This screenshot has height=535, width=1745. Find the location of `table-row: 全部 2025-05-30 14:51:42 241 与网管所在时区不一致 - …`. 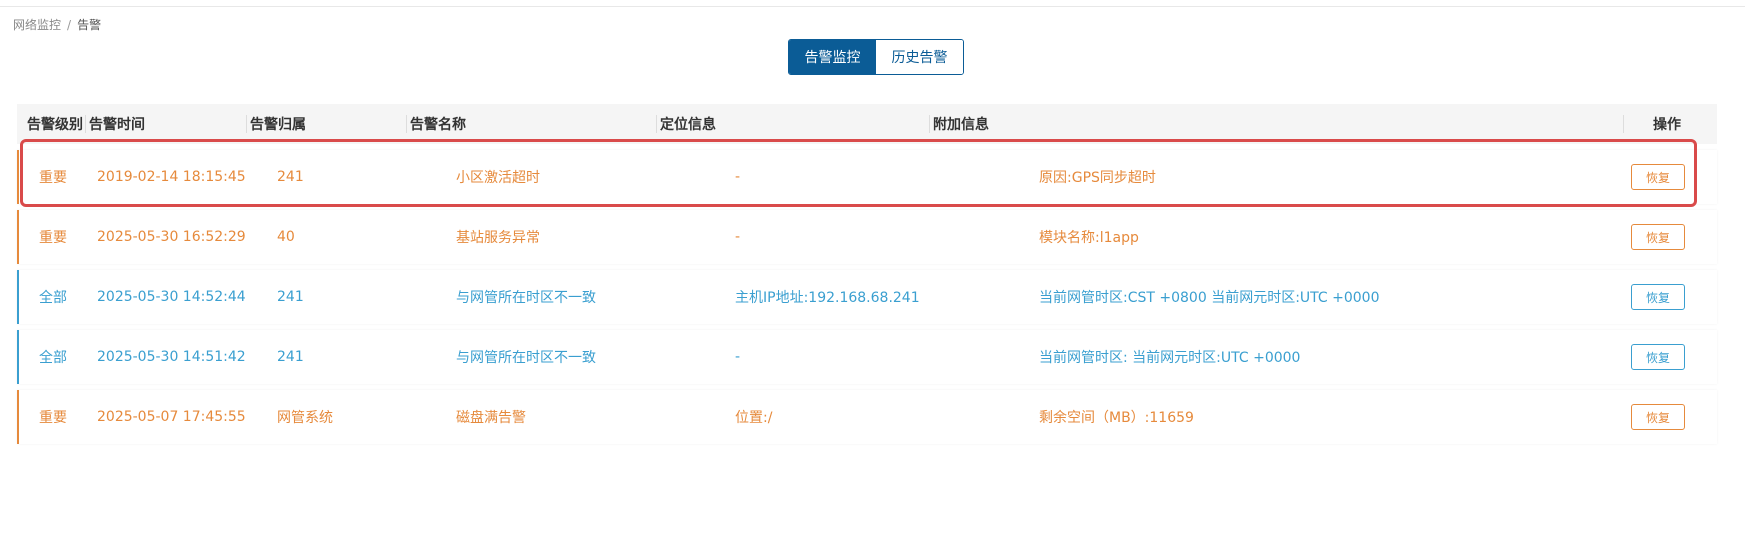

table-row: 全部 2025-05-30 14:51:42 241 与网管所在时区不一致 - … is located at coordinates (867, 357).